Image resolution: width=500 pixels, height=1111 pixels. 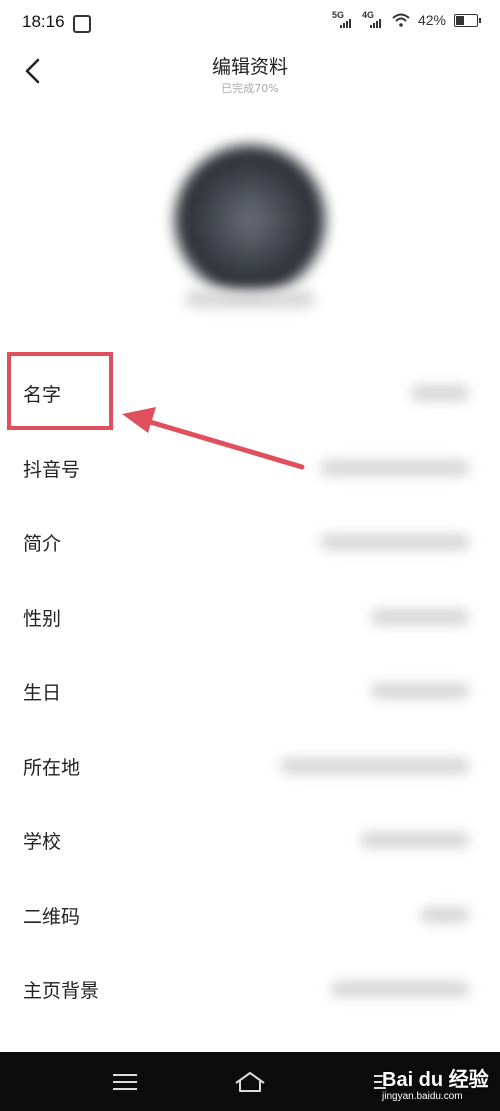 What do you see at coordinates (43, 21) in the screenshot?
I see `status-time: 18:16` at bounding box center [43, 21].